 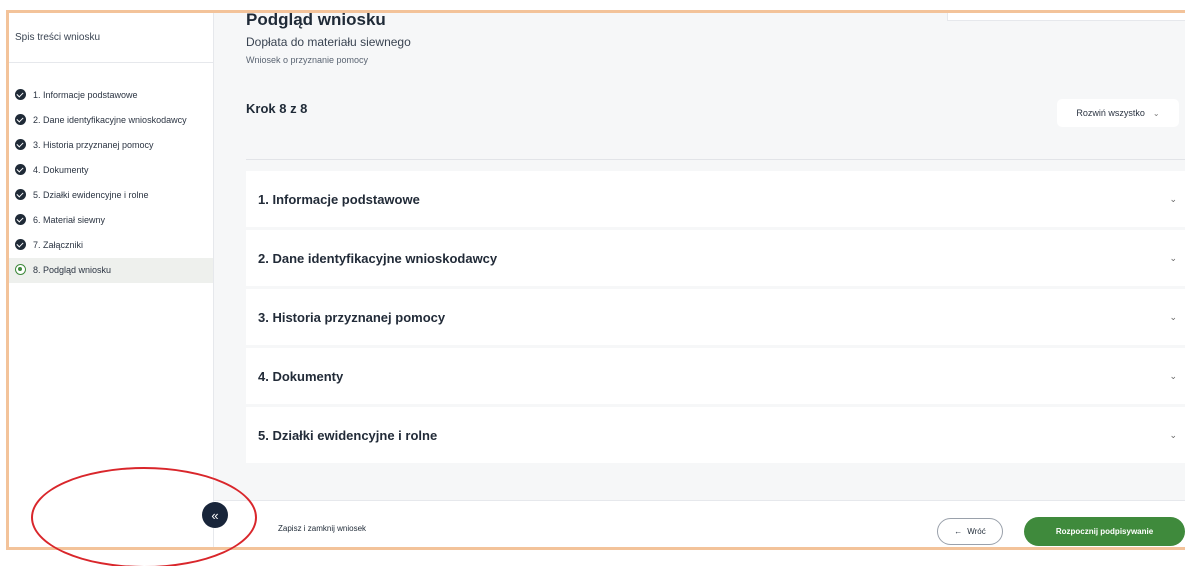 What do you see at coordinates (111, 220) in the screenshot?
I see `sidebar-item-material: 6. Materiał siewny` at bounding box center [111, 220].